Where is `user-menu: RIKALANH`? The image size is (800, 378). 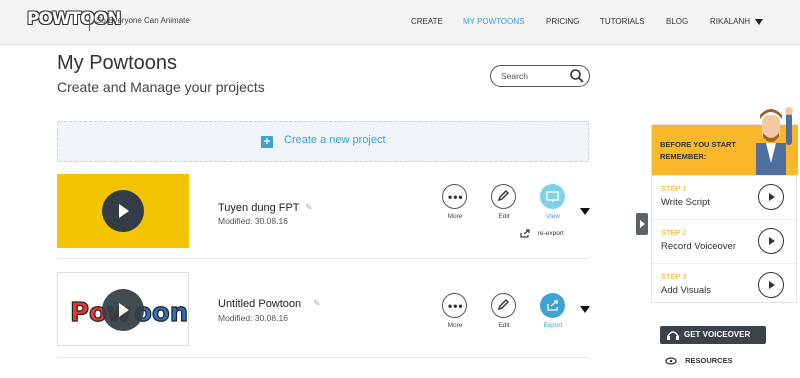 user-menu: RIKALANH is located at coordinates (737, 21).